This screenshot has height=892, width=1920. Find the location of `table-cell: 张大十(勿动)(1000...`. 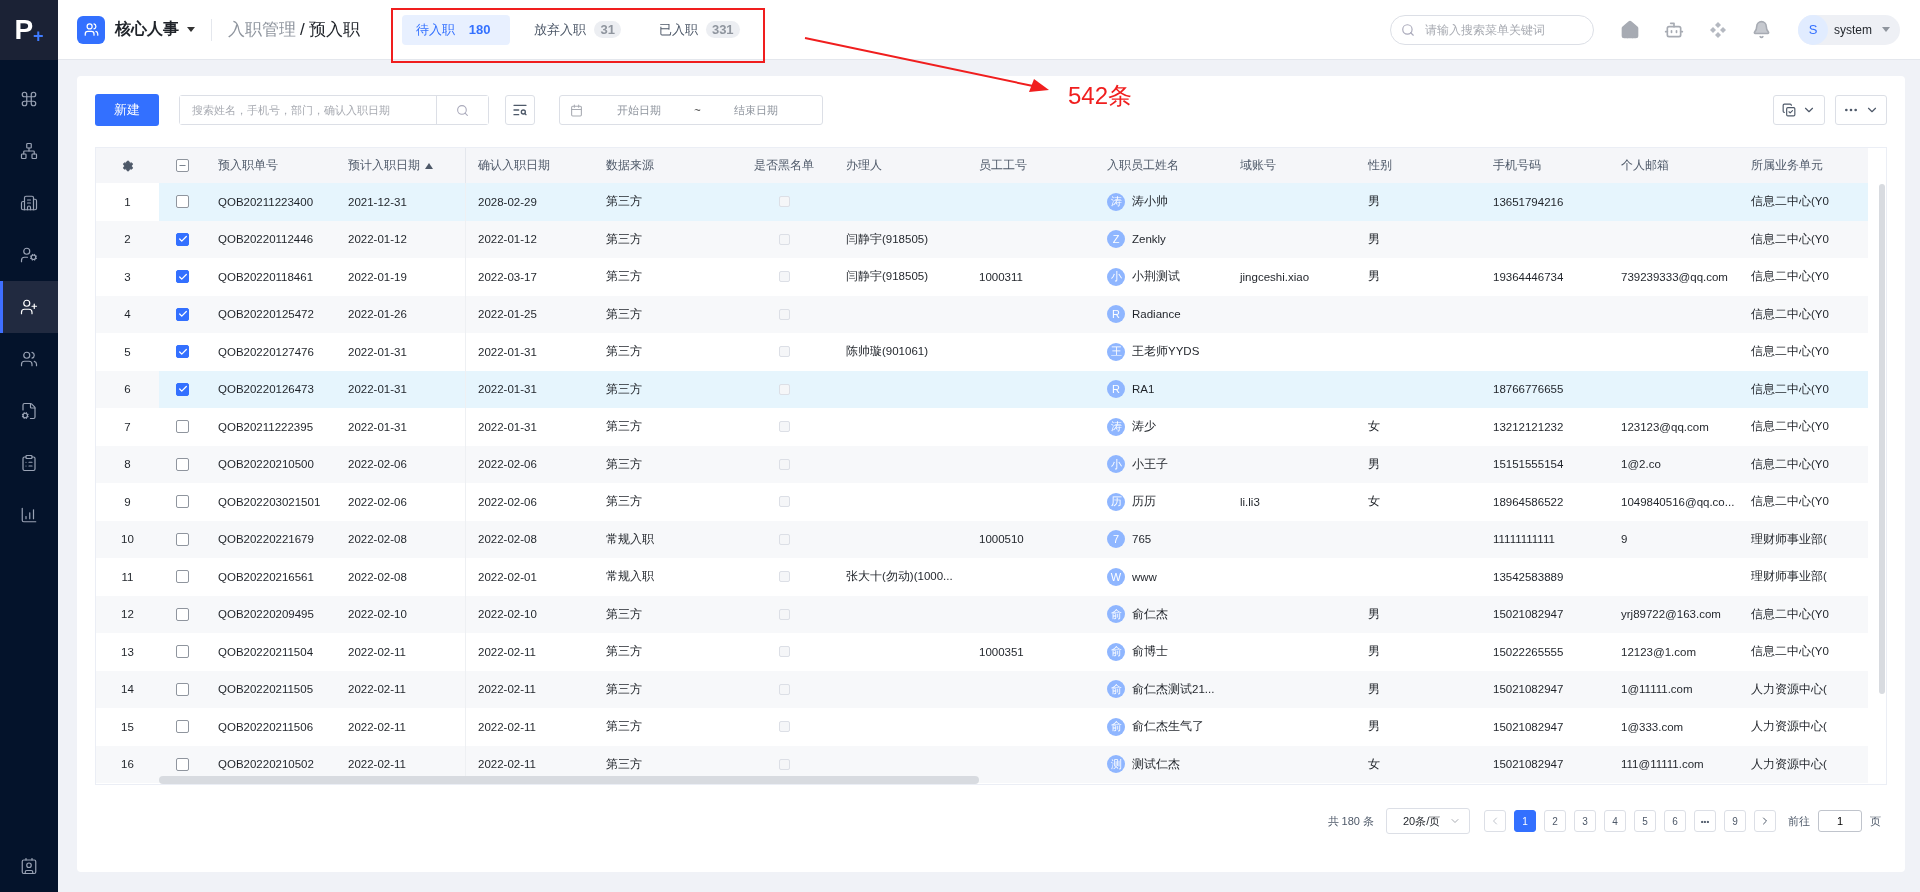

table-cell: 张大十(勿动)(1000... is located at coordinates (899, 577).